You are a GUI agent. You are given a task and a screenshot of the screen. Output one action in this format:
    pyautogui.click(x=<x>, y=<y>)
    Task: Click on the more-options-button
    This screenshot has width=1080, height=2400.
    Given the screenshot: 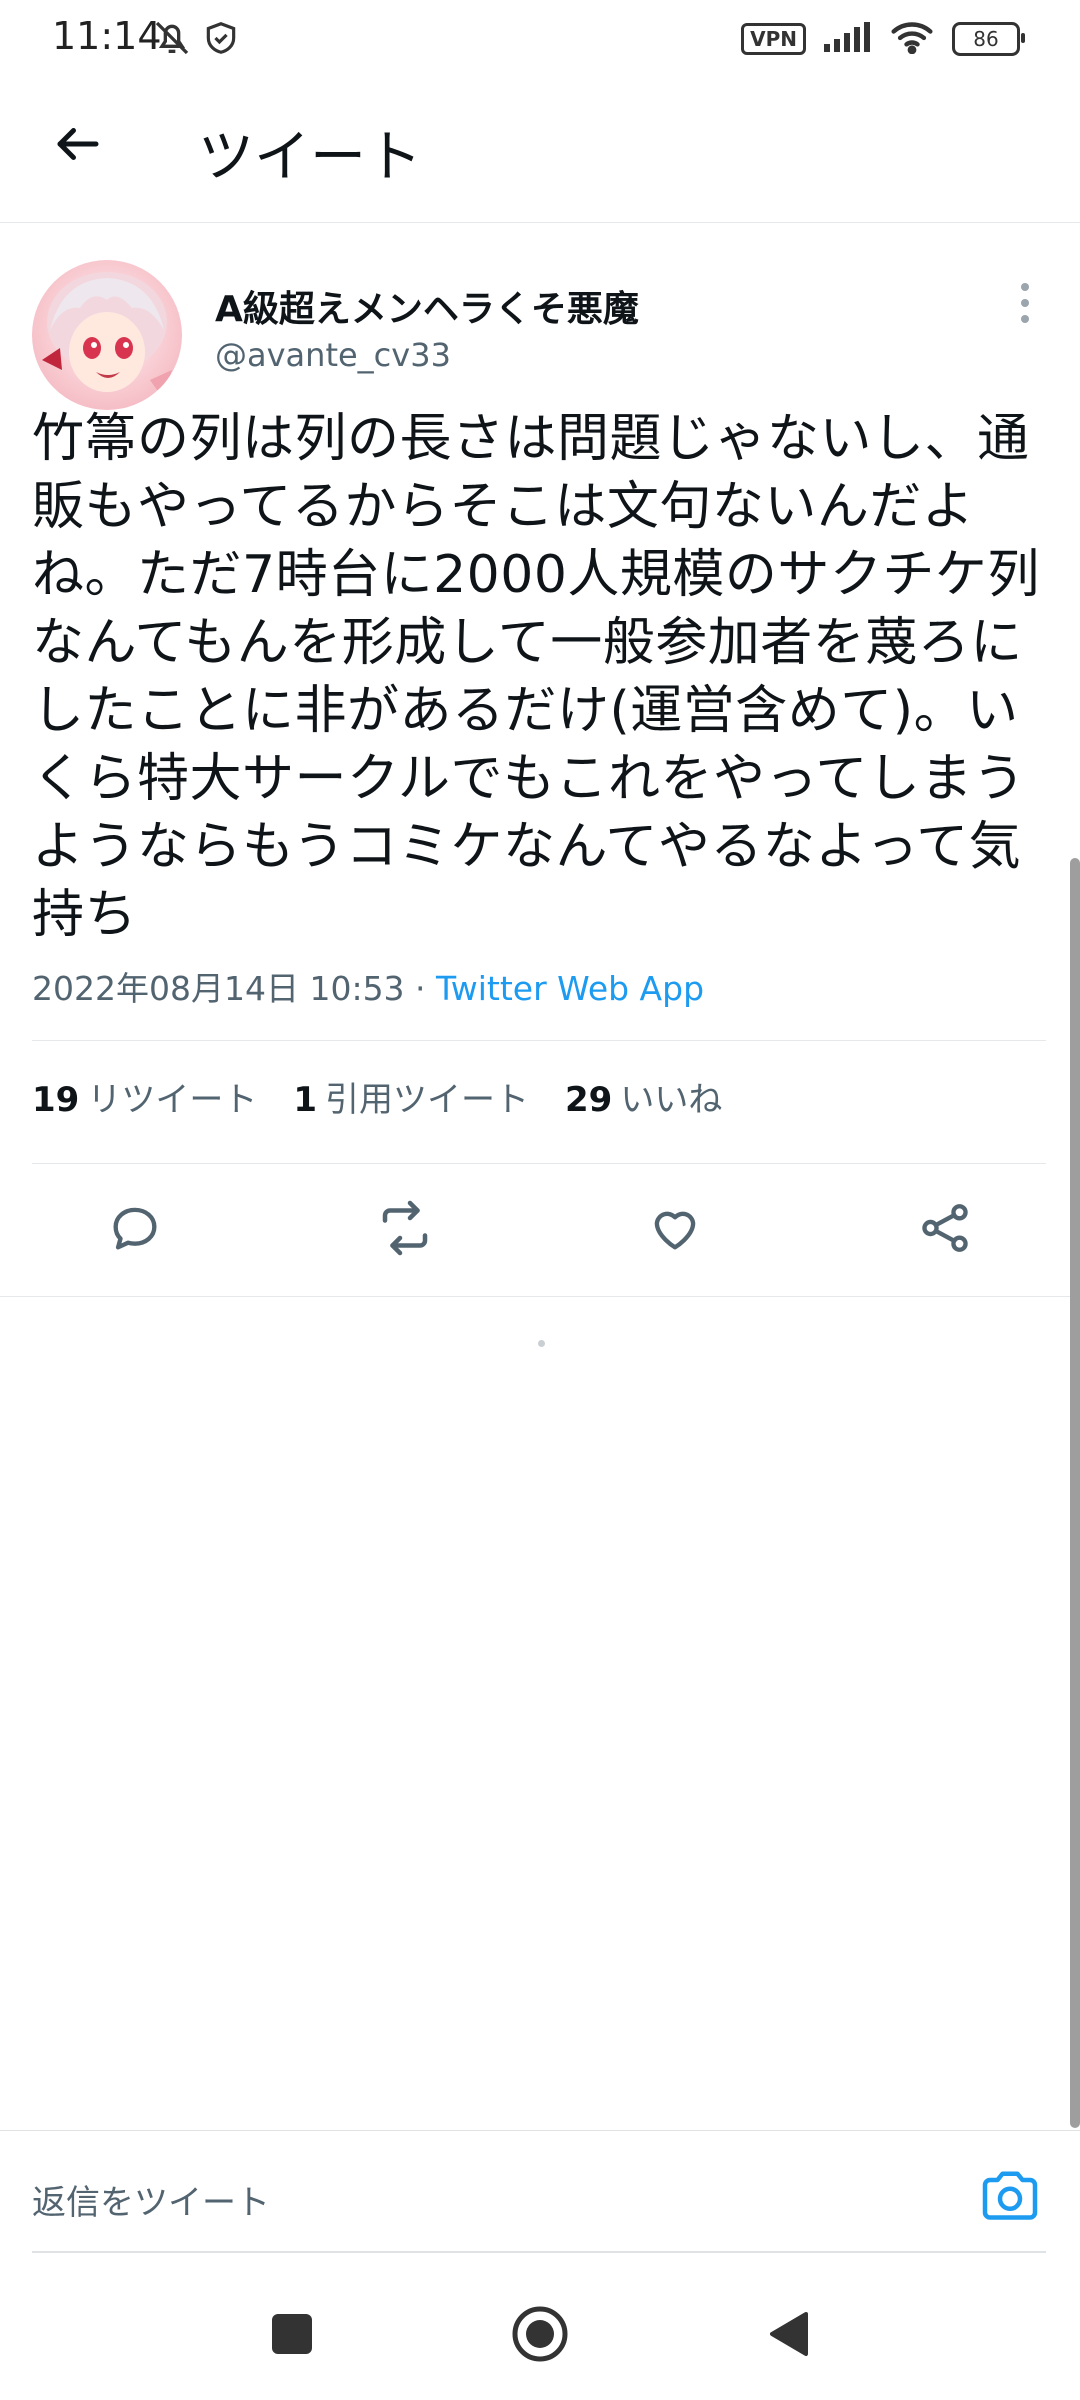 What is the action you would take?
    pyautogui.click(x=1025, y=303)
    